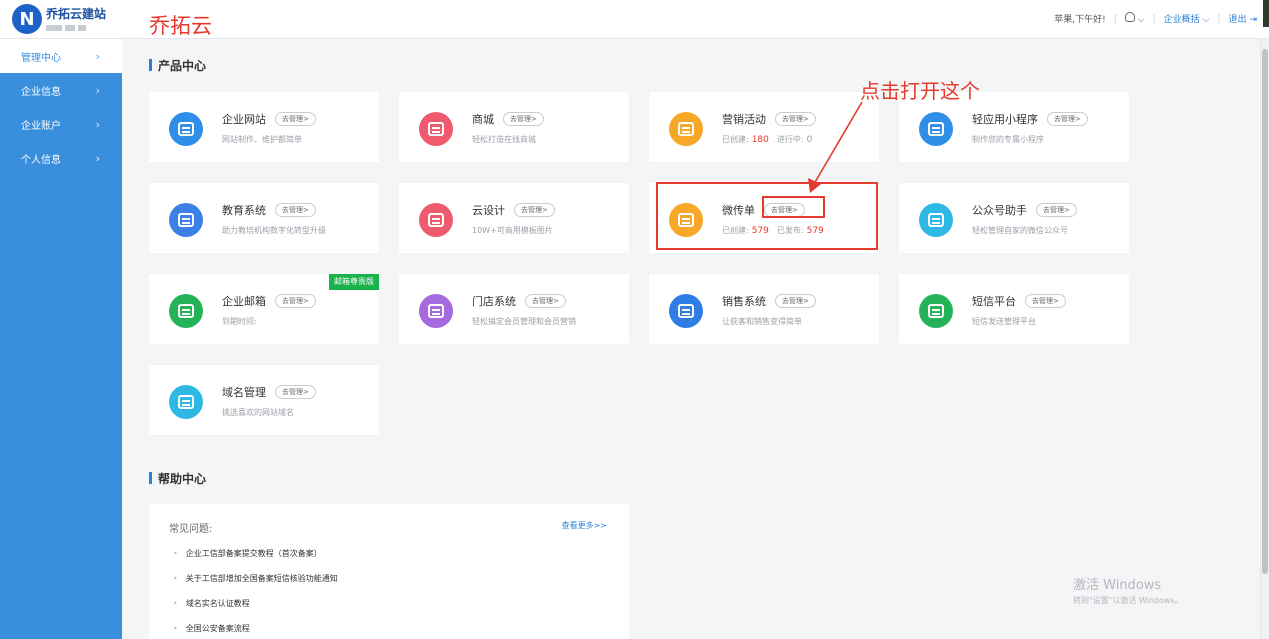 The height and width of the screenshot is (639, 1269). What do you see at coordinates (436, 129) in the screenshot?
I see `shop-bag-icon` at bounding box center [436, 129].